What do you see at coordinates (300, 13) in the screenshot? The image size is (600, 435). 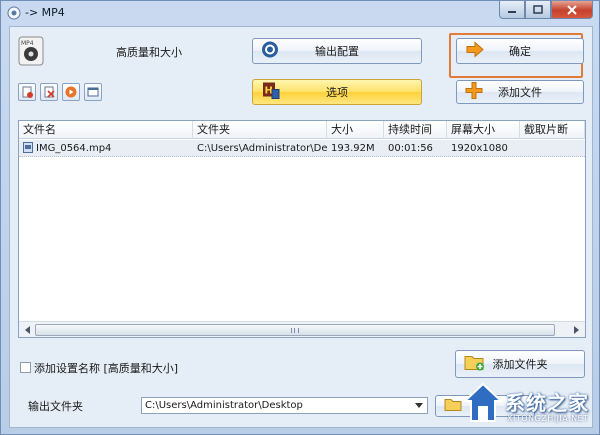 I see `title-bar: -> MP4` at bounding box center [300, 13].